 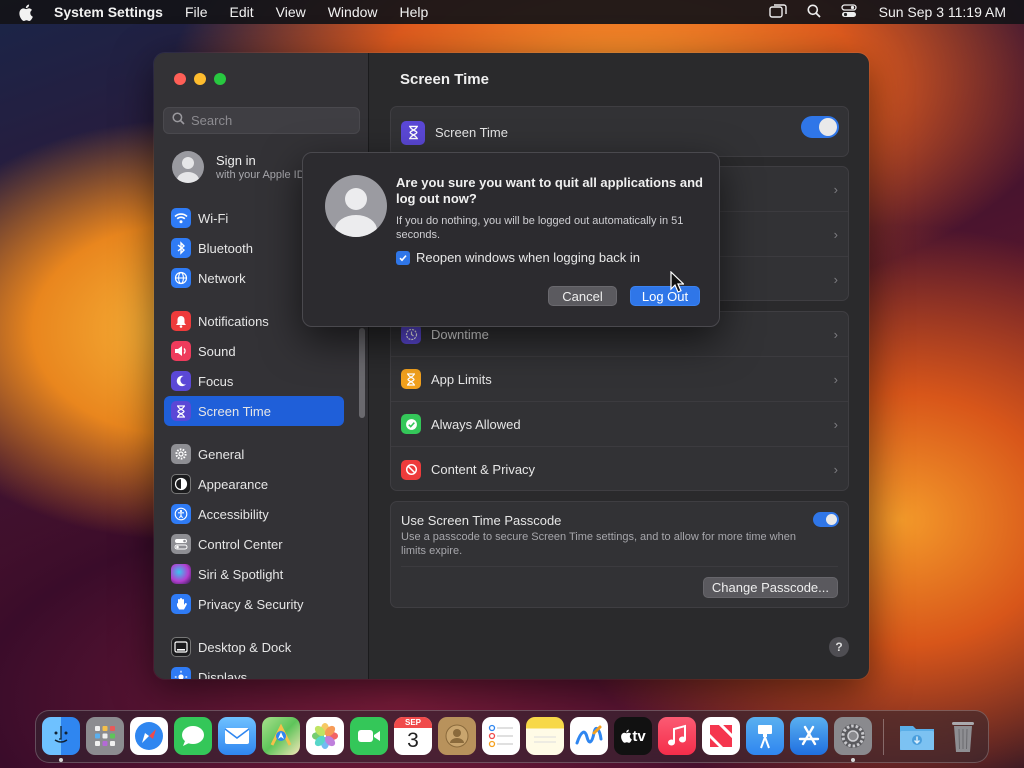 I want to click on sidebar-group-desktop: Desktop & Dock Displays, so click(x=254, y=655).